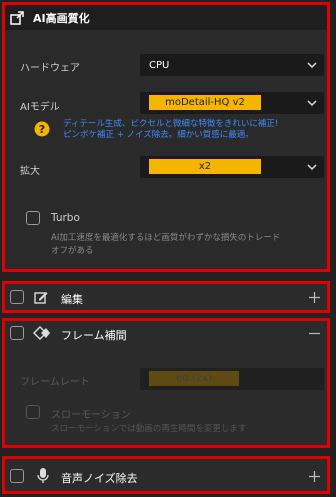 Image resolution: width=336 pixels, height=497 pixels. Describe the element at coordinates (55, 382) in the screenshot. I see `framerate-label: フレームレート` at that location.